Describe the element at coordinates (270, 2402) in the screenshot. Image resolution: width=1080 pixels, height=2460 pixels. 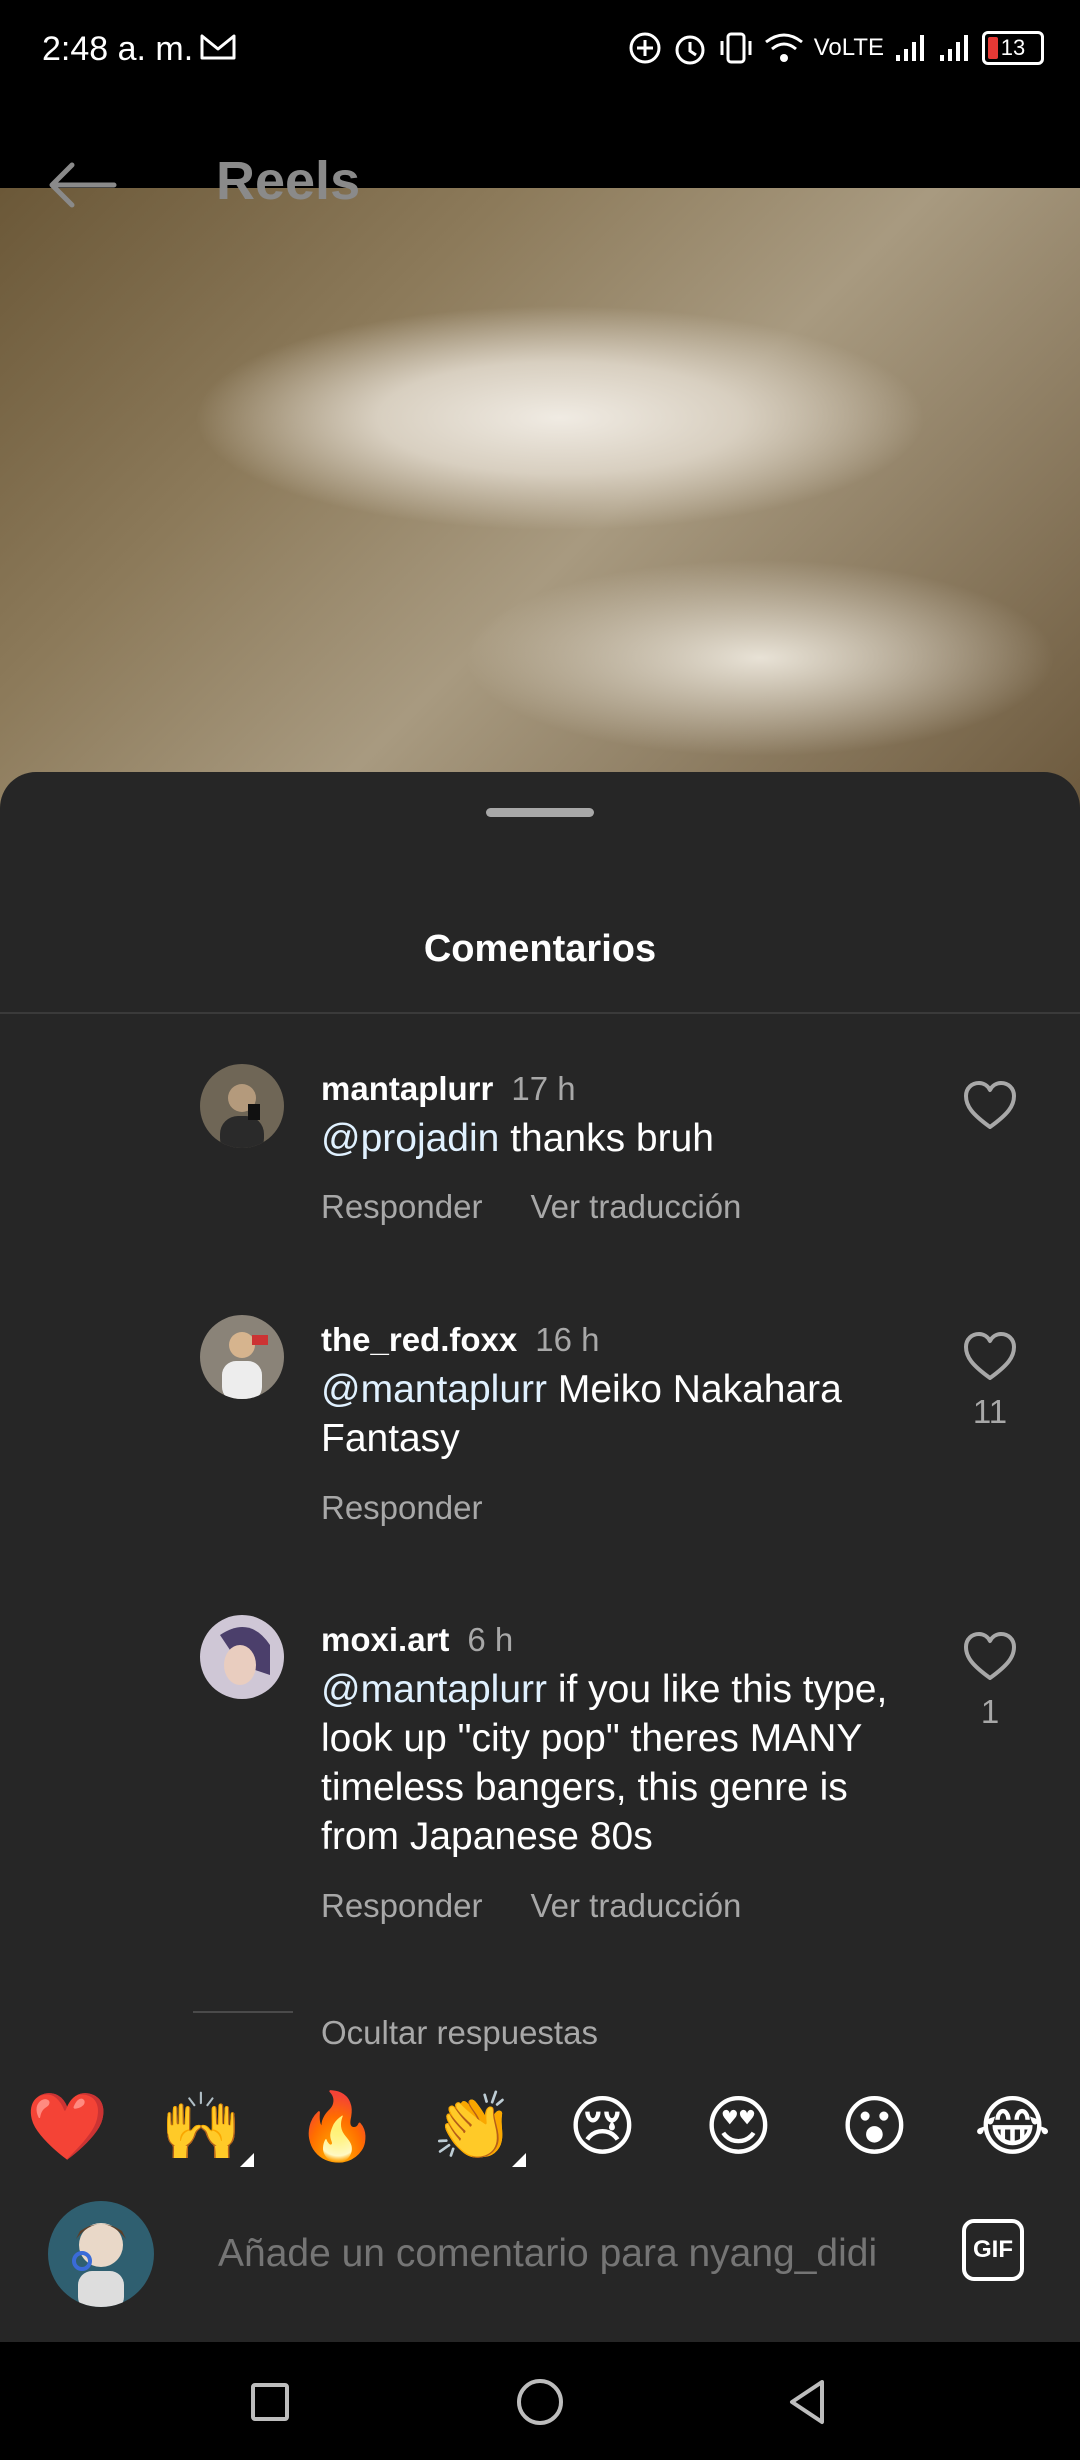
I see `recents-icon` at that location.